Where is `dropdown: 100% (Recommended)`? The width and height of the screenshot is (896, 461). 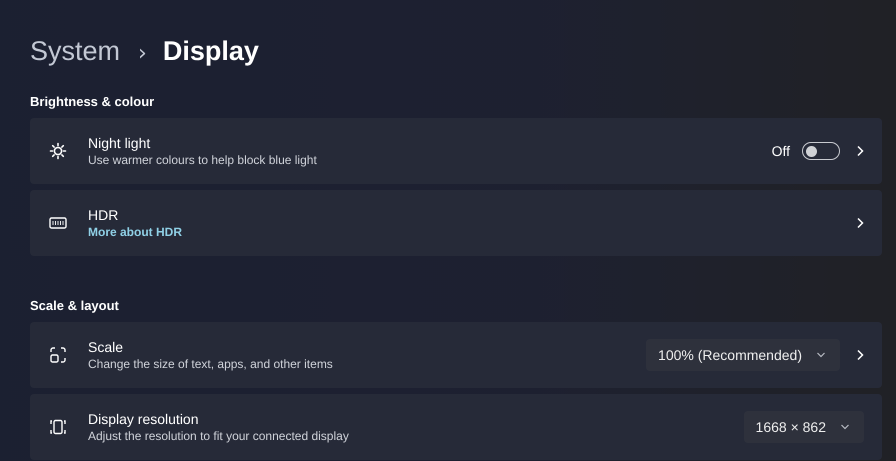 dropdown: 100% (Recommended) is located at coordinates (743, 355).